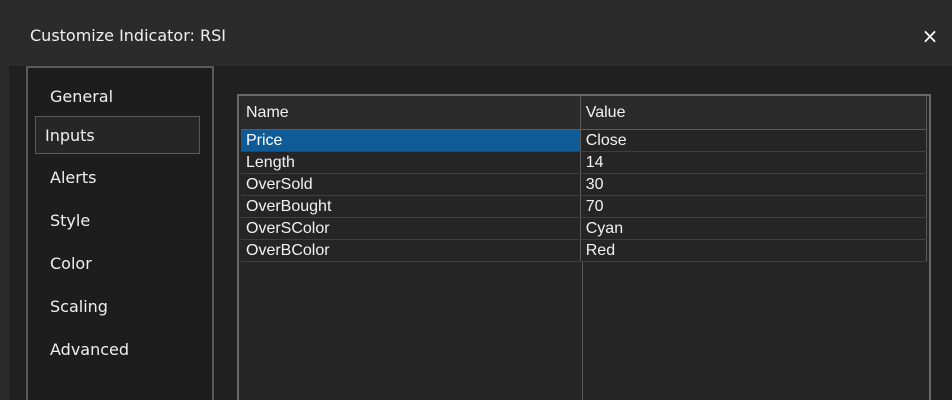  Describe the element at coordinates (128, 35) in the screenshot. I see `dialog-title: Customize Indicator: RSI` at that location.